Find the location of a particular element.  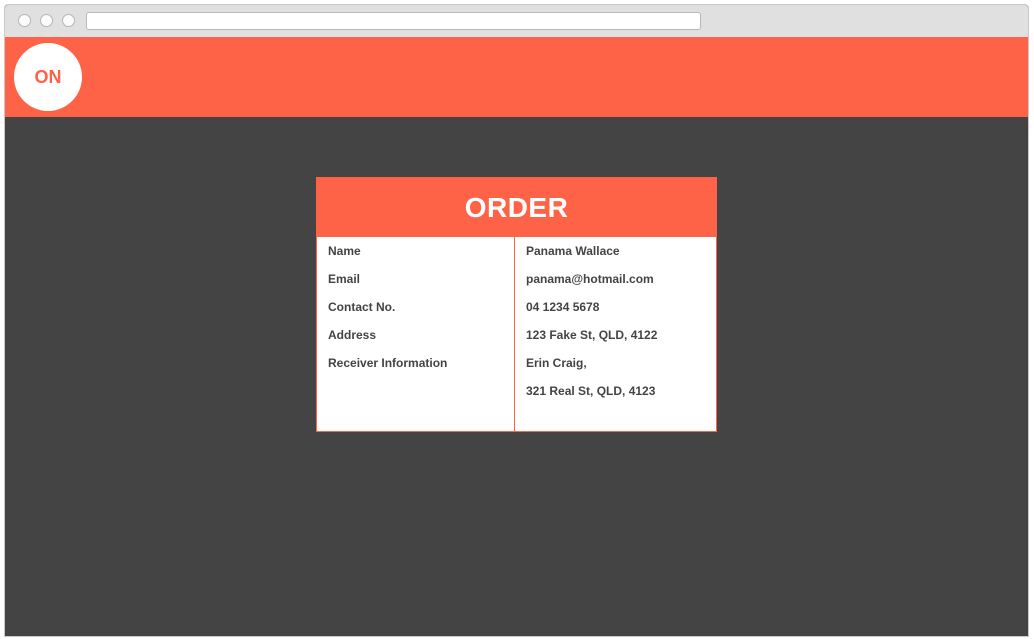

site-logo: ON is located at coordinates (48, 77).